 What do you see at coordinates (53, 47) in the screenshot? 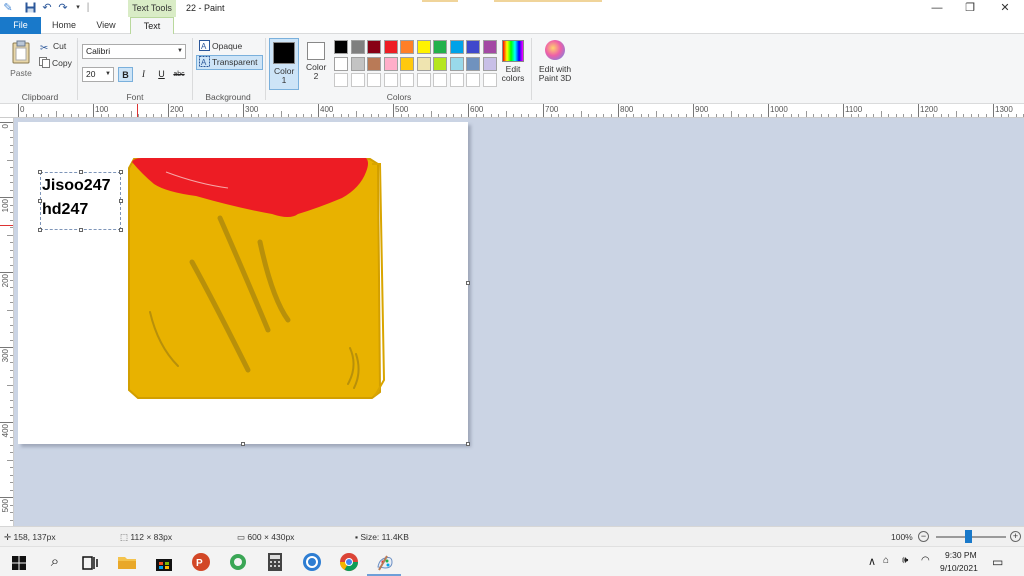
I see `cut-button: ✂ Cut` at bounding box center [53, 47].